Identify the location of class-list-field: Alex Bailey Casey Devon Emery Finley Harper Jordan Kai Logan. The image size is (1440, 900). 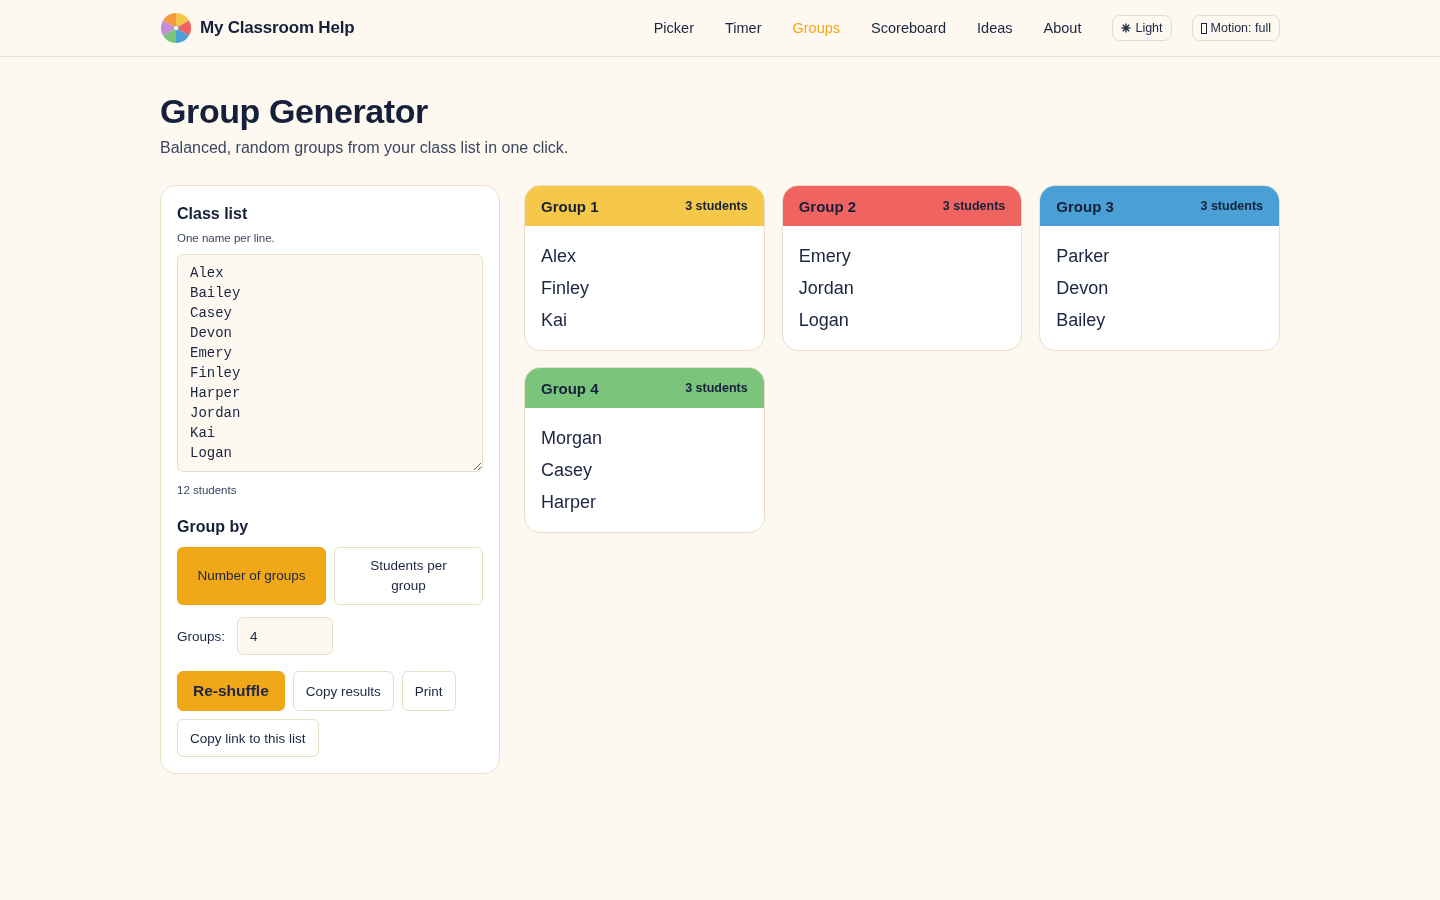
(330, 363).